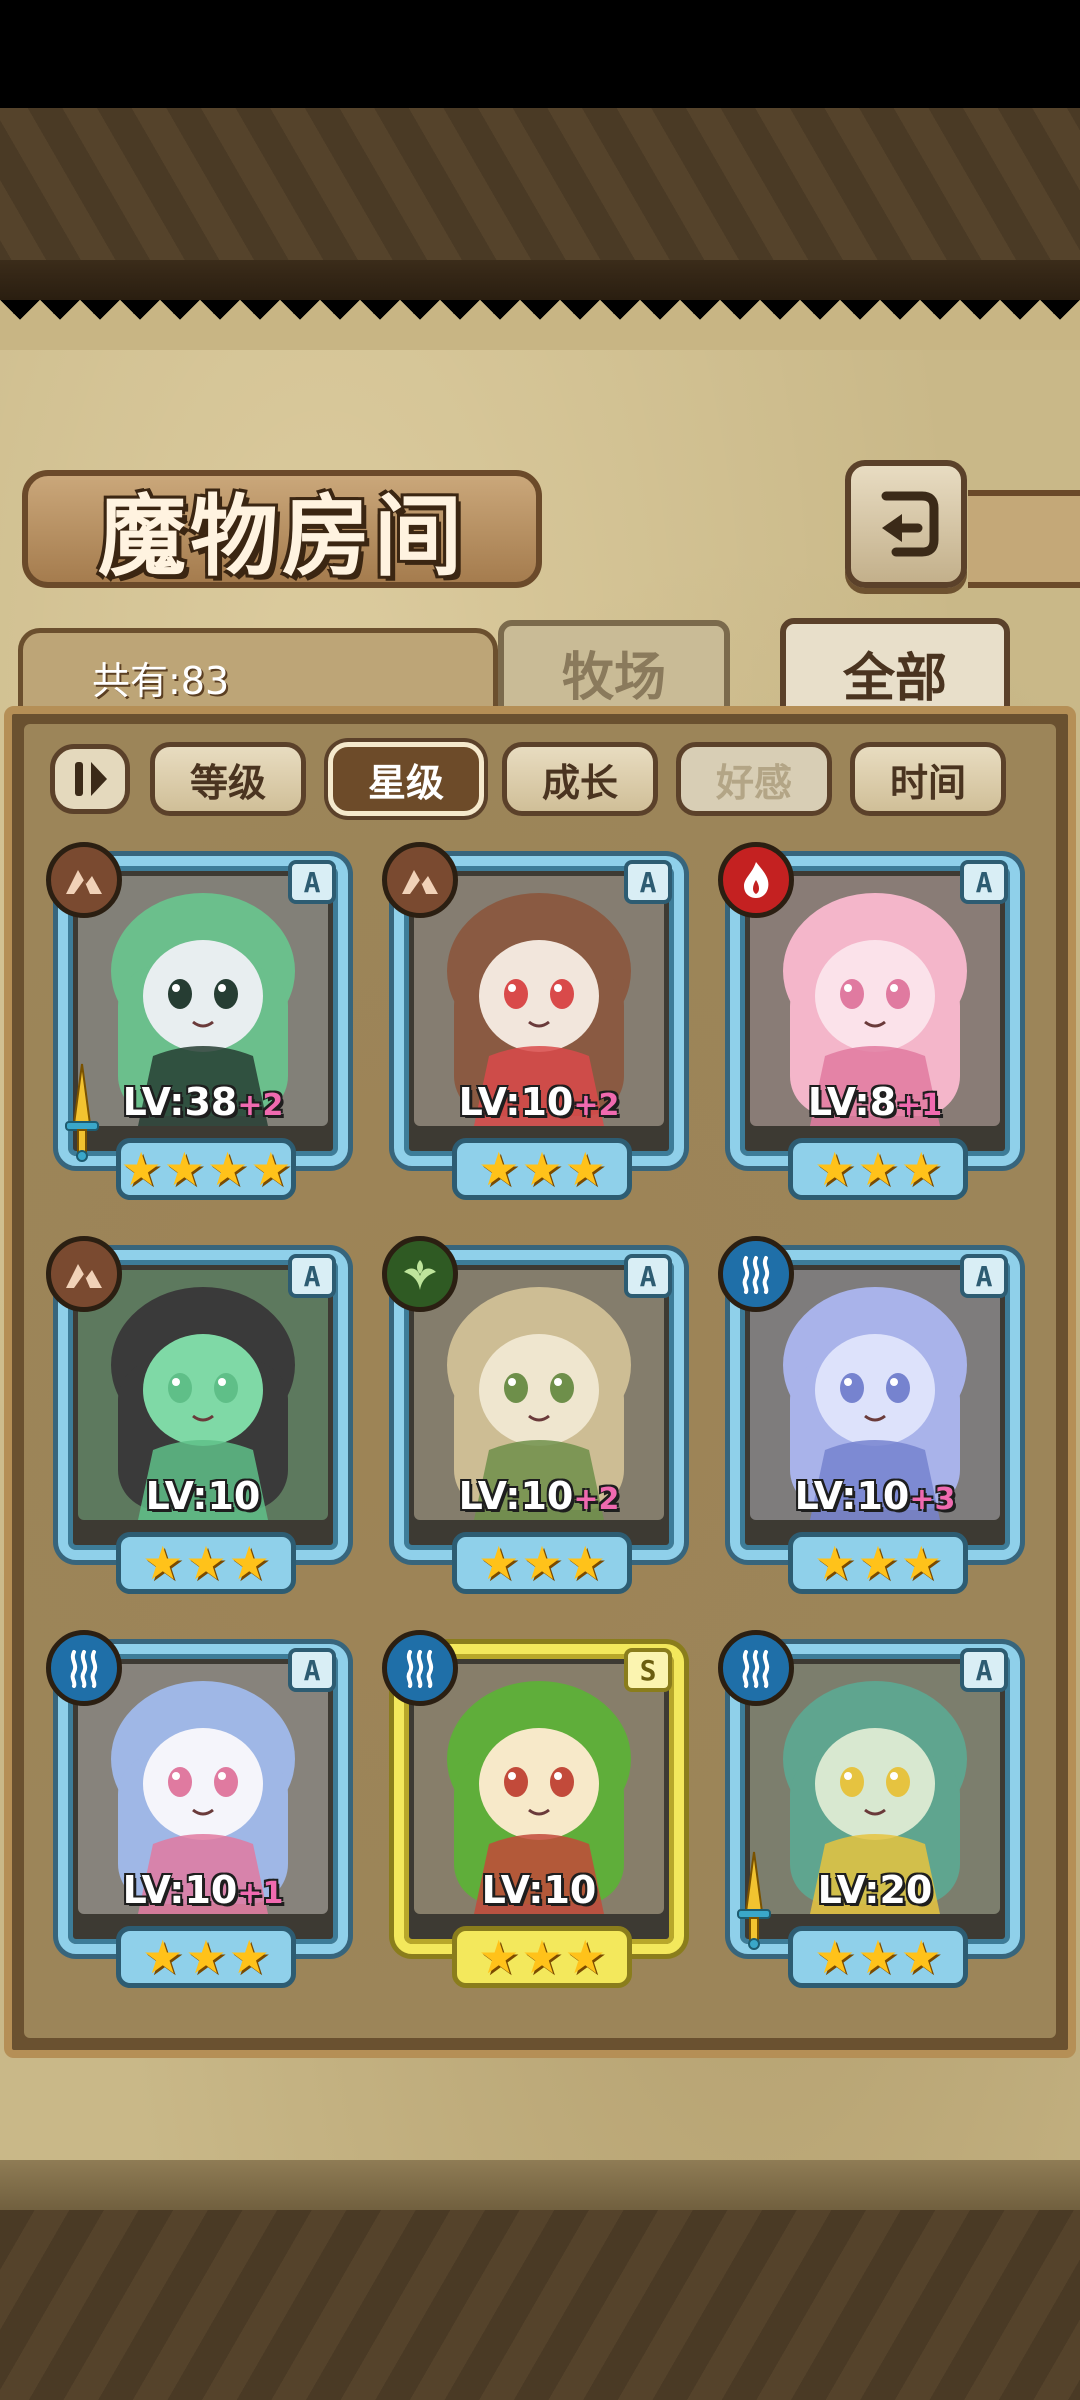 The image size is (1080, 2400). I want to click on monster-card: S LV:10 ★ ★ ★, so click(533, 1810).